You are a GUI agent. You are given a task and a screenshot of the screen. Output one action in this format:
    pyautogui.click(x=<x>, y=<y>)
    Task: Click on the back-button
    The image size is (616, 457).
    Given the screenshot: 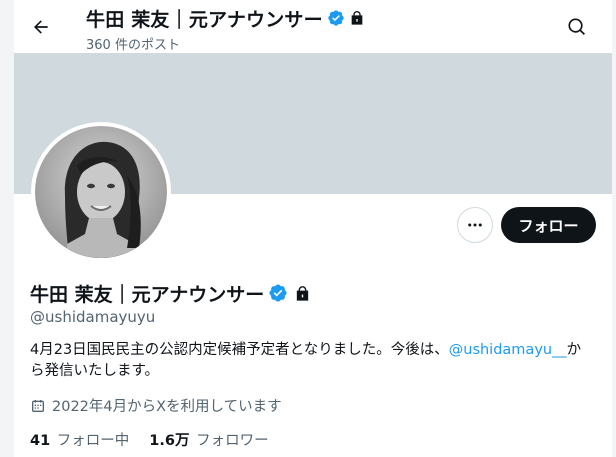 What is the action you would take?
    pyautogui.click(x=41, y=27)
    